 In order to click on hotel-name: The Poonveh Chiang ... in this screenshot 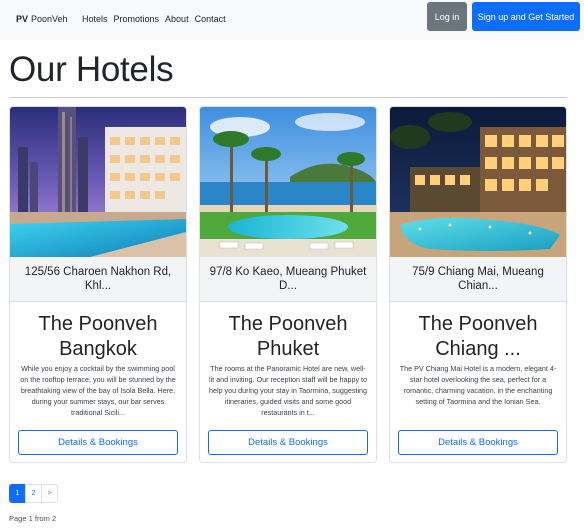, I will do `click(478, 336)`.